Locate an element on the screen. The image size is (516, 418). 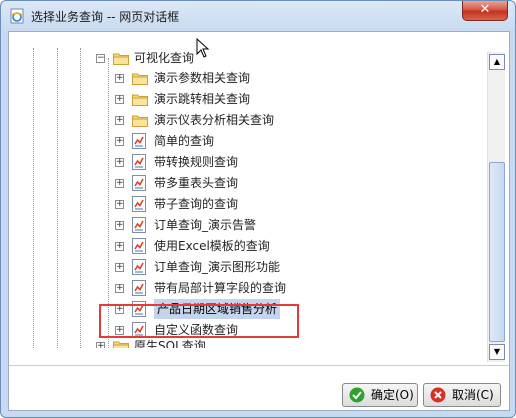
tree-report-item: + 带转换规则查询 is located at coordinates (250, 162).